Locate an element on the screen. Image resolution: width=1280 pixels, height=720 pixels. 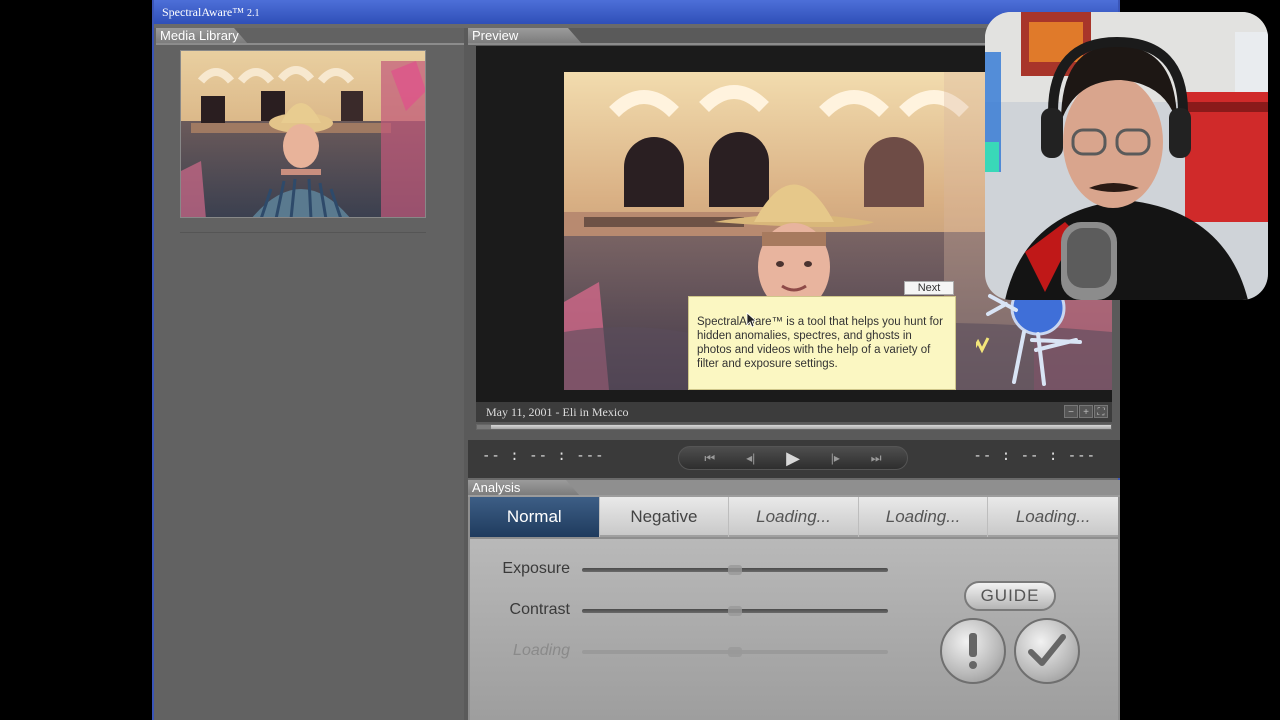
media-caption: May 11, 2001 - Eli in Mexico is located at coordinates (557, 412).